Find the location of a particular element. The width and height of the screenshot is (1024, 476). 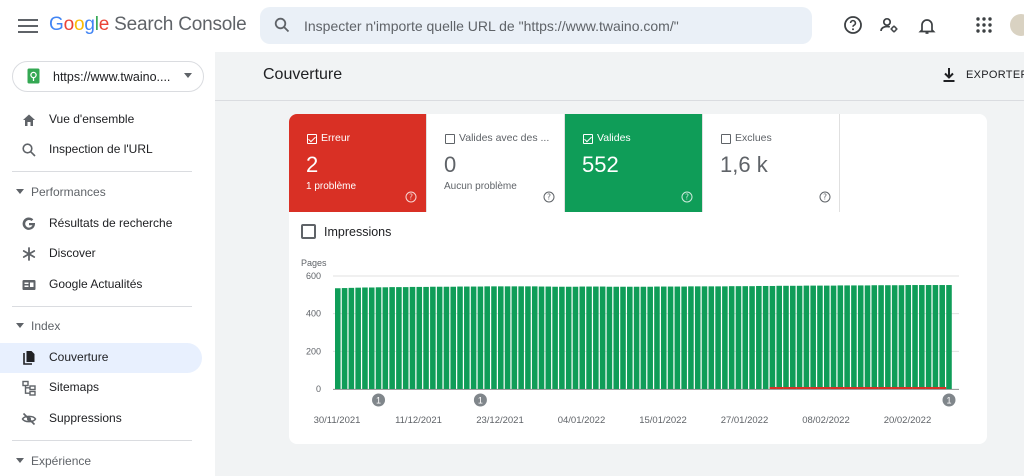

tile-sub: 1 problème is located at coordinates (331, 186).